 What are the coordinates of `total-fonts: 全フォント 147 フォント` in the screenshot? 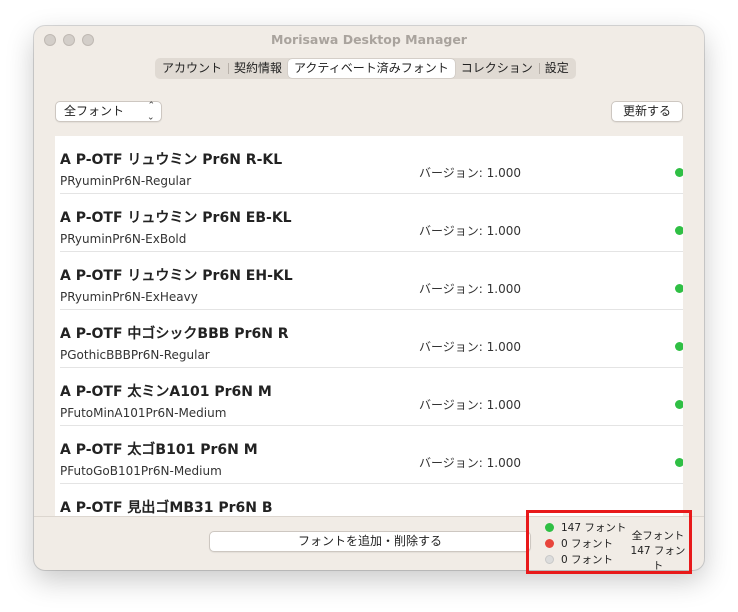 It's located at (658, 551).